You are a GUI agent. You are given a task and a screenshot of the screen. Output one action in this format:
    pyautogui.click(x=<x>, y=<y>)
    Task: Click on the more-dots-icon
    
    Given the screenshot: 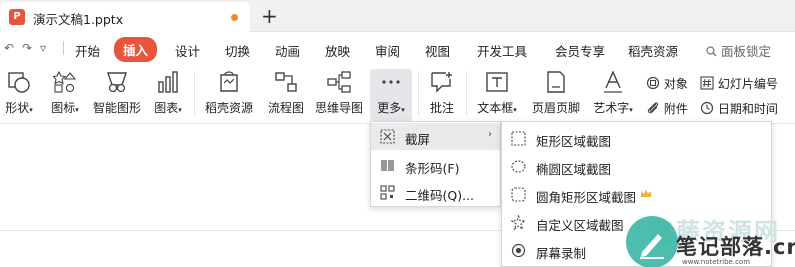 What is the action you would take?
    pyautogui.click(x=391, y=82)
    